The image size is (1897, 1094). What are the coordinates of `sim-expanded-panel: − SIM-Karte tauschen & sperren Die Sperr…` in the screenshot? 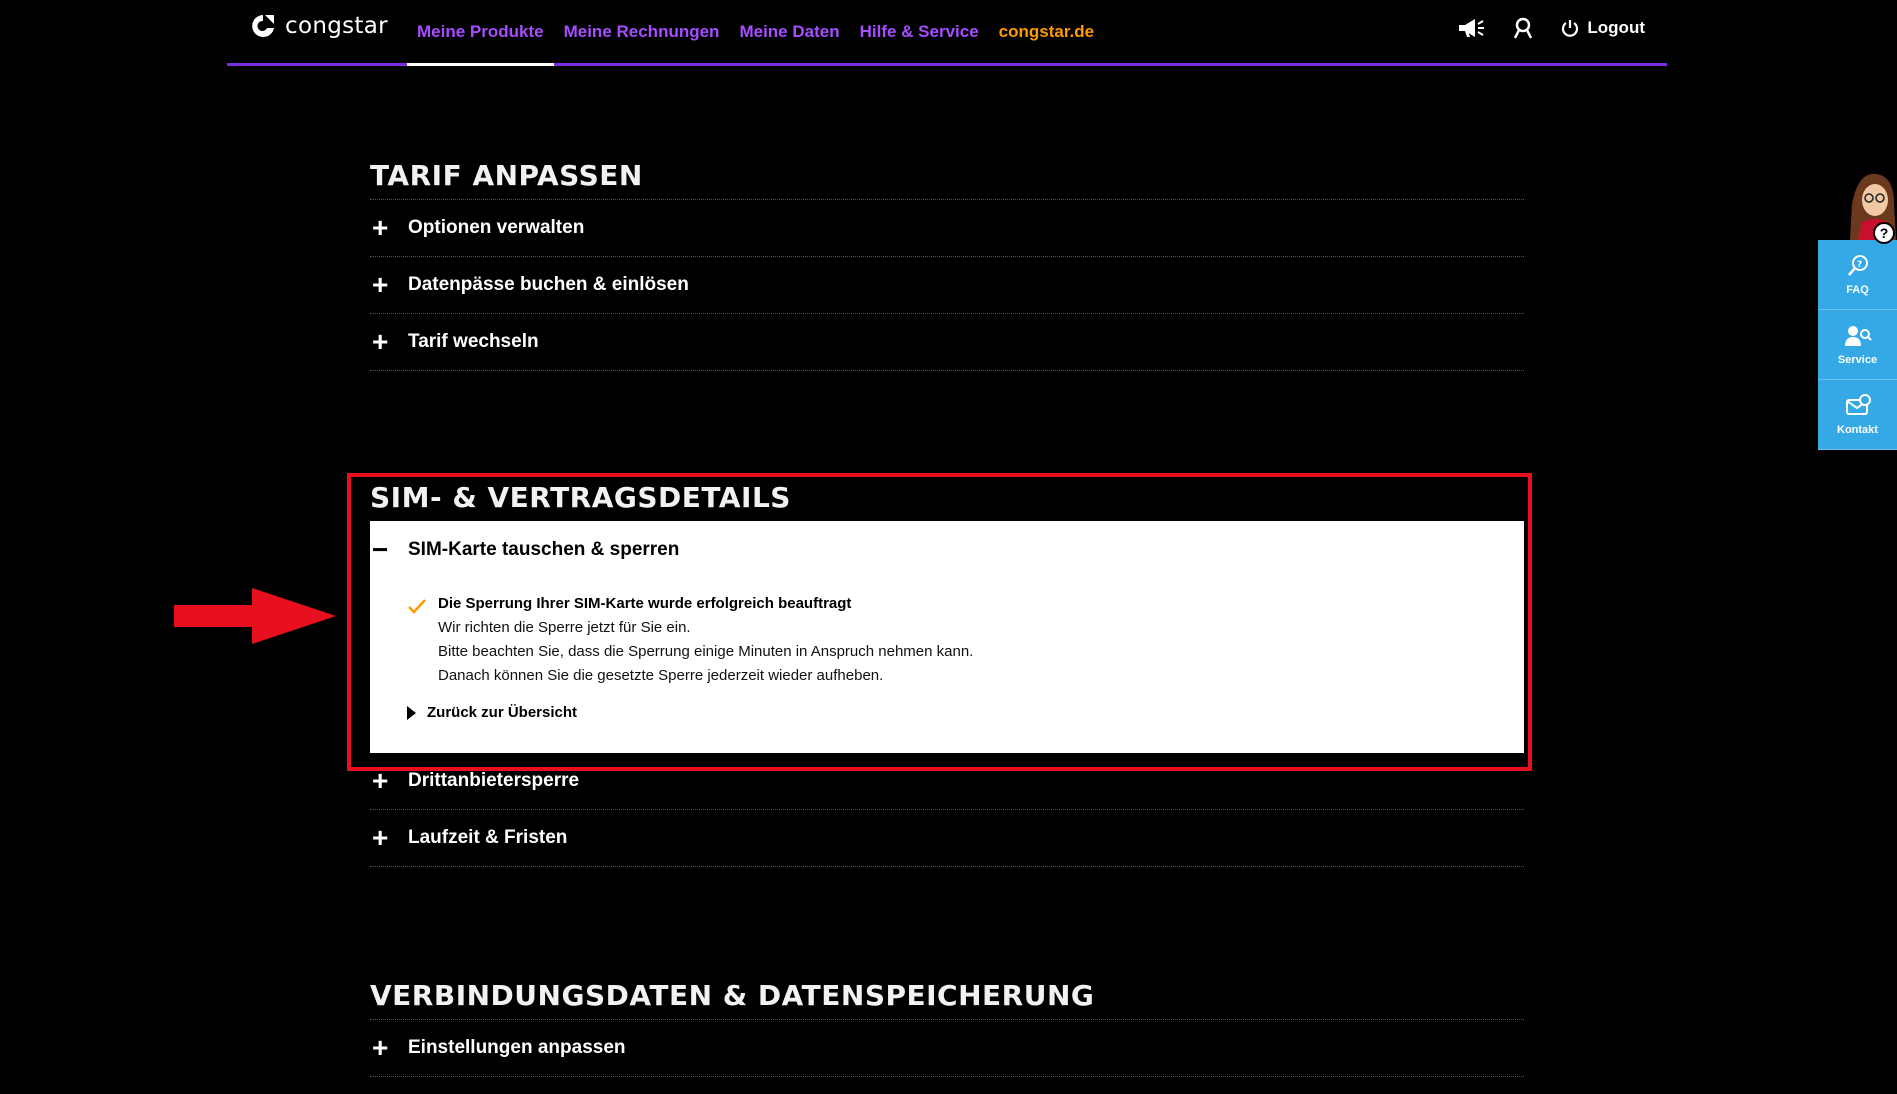 It's located at (947, 637).